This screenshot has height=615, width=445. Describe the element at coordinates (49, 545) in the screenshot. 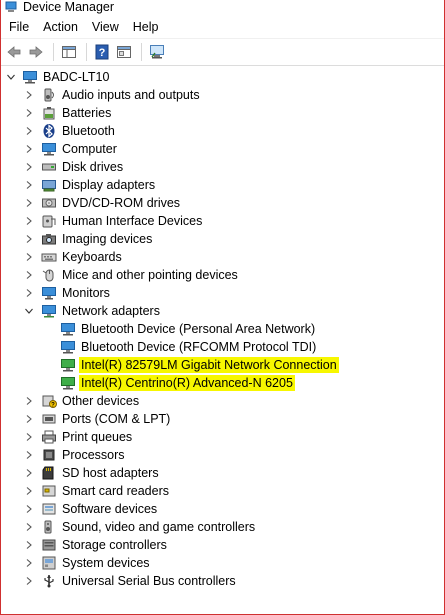

I see `storage-icon` at that location.